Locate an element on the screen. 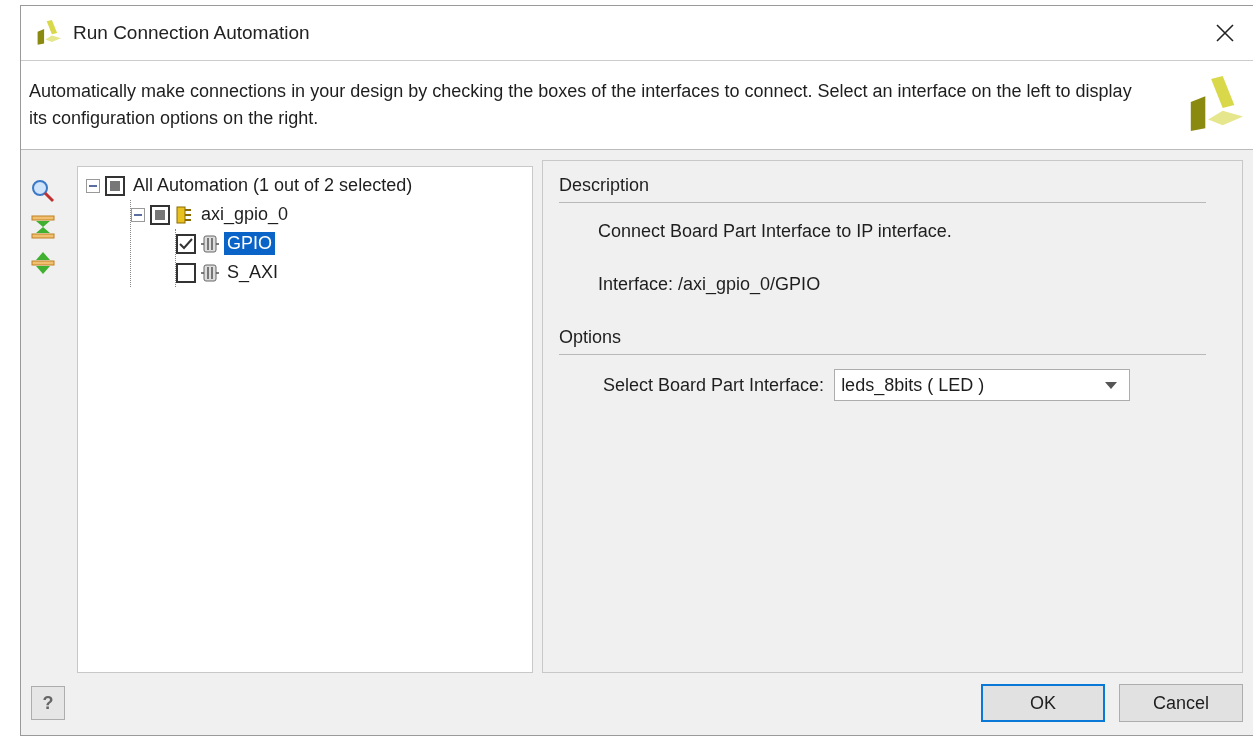  tree-item: S_AXI is located at coordinates (253, 272).